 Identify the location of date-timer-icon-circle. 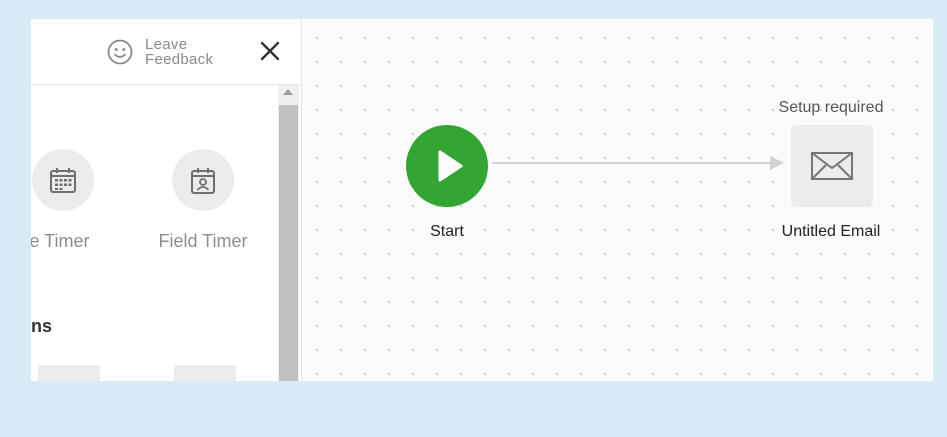
(63, 180).